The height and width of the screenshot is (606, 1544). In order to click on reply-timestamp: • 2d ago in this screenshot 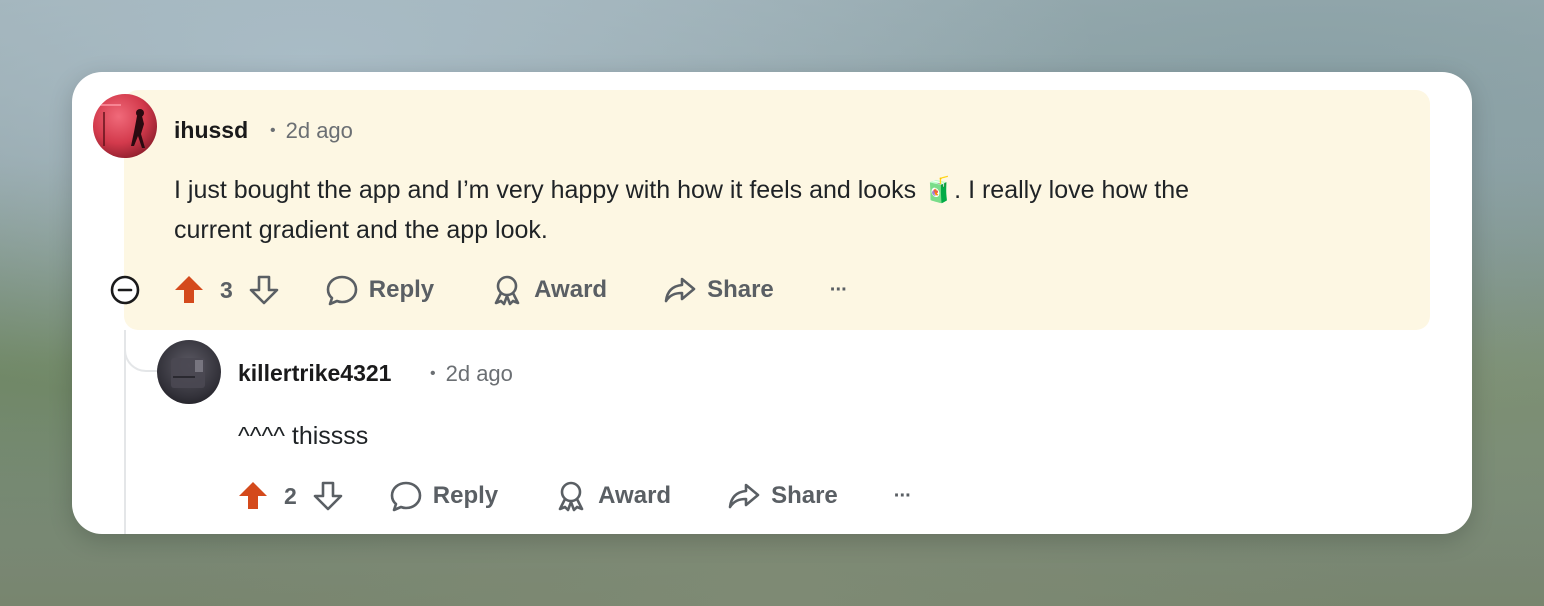, I will do `click(471, 374)`.